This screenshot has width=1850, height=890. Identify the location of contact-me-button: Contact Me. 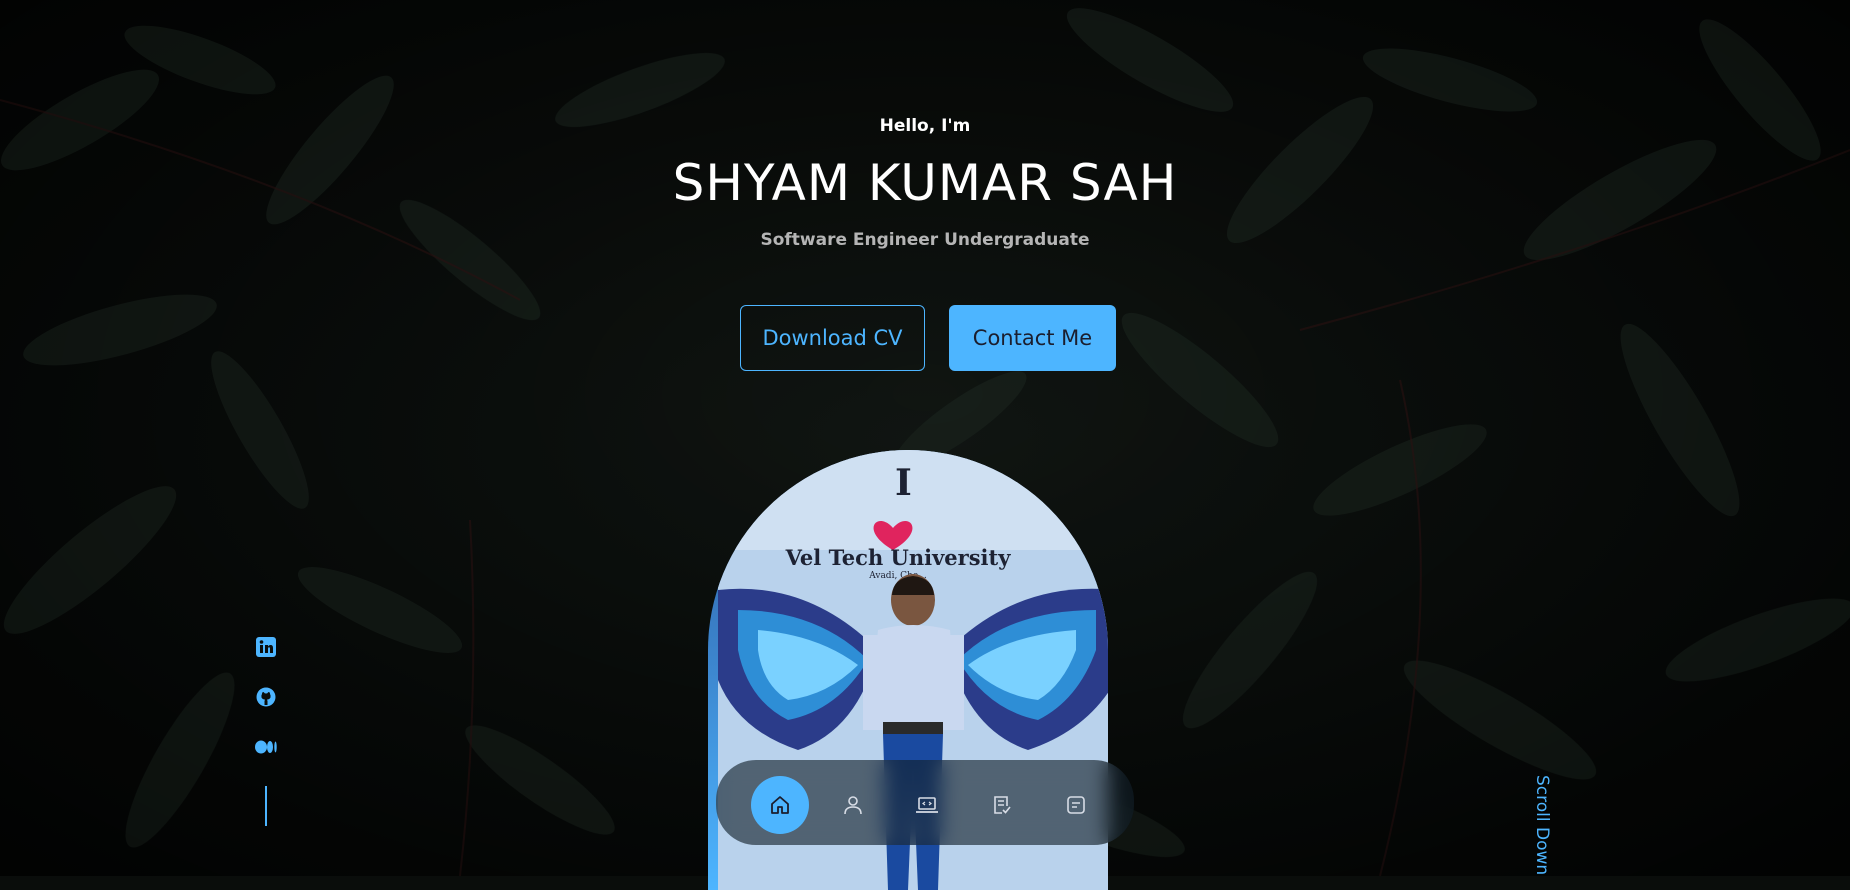
(1032, 338).